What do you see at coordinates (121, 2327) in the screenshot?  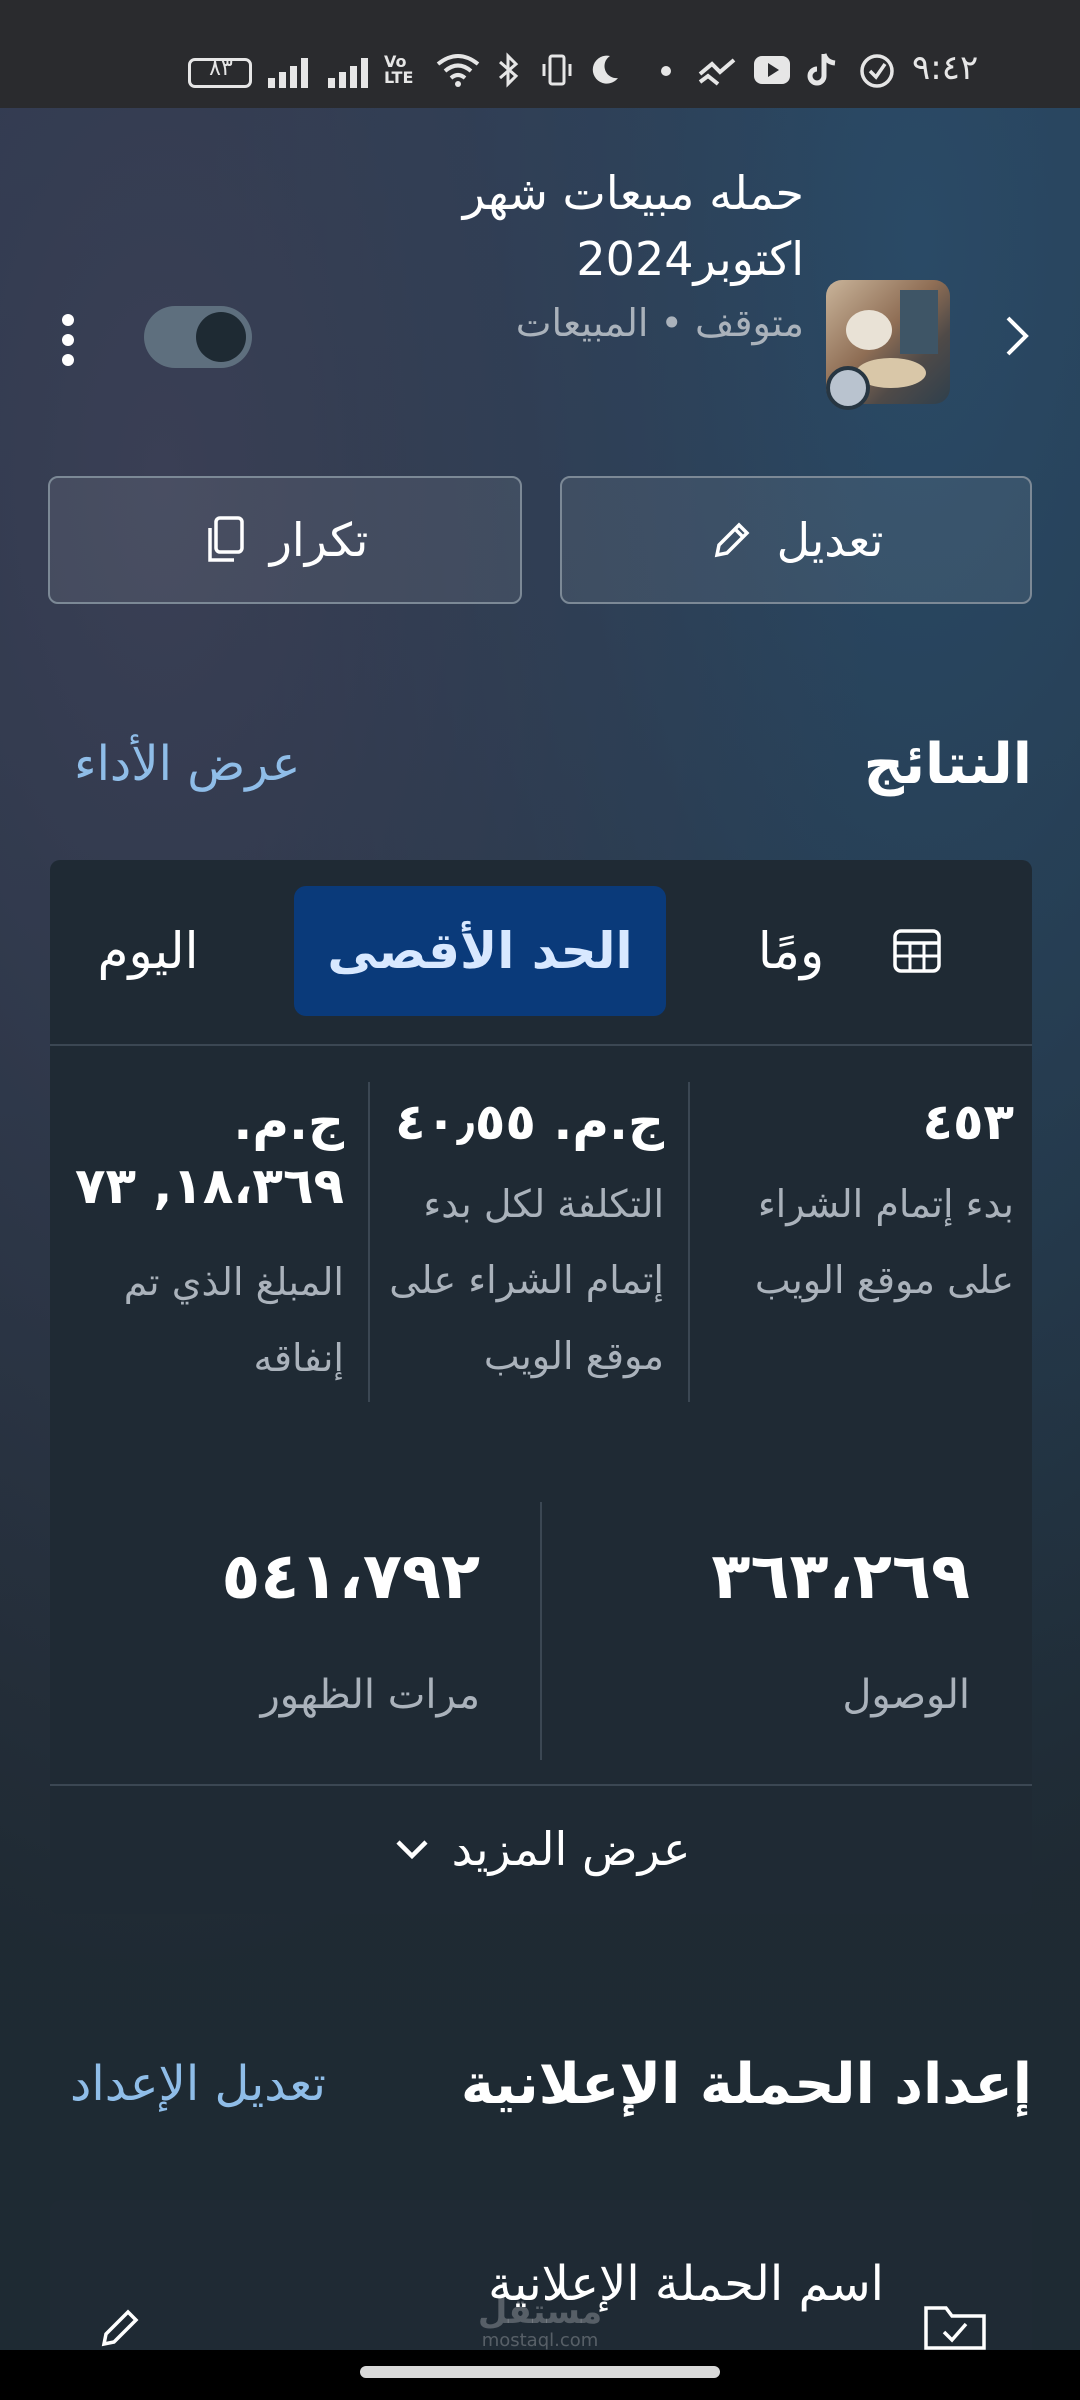 I see `edit-name-pencil-icon` at bounding box center [121, 2327].